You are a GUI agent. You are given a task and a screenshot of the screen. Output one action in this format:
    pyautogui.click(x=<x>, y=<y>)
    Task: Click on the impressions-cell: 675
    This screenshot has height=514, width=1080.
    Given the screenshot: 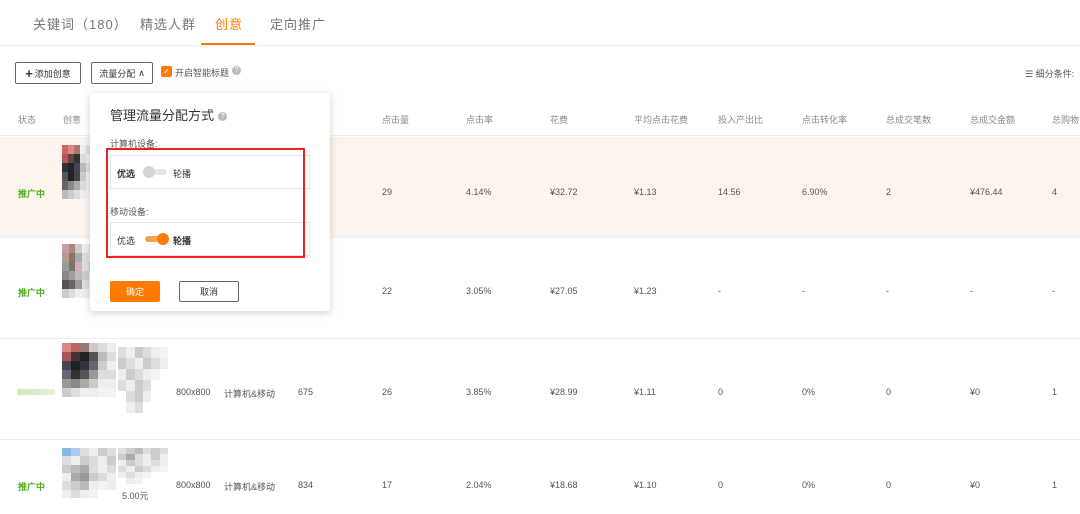 What is the action you would take?
    pyautogui.click(x=306, y=392)
    